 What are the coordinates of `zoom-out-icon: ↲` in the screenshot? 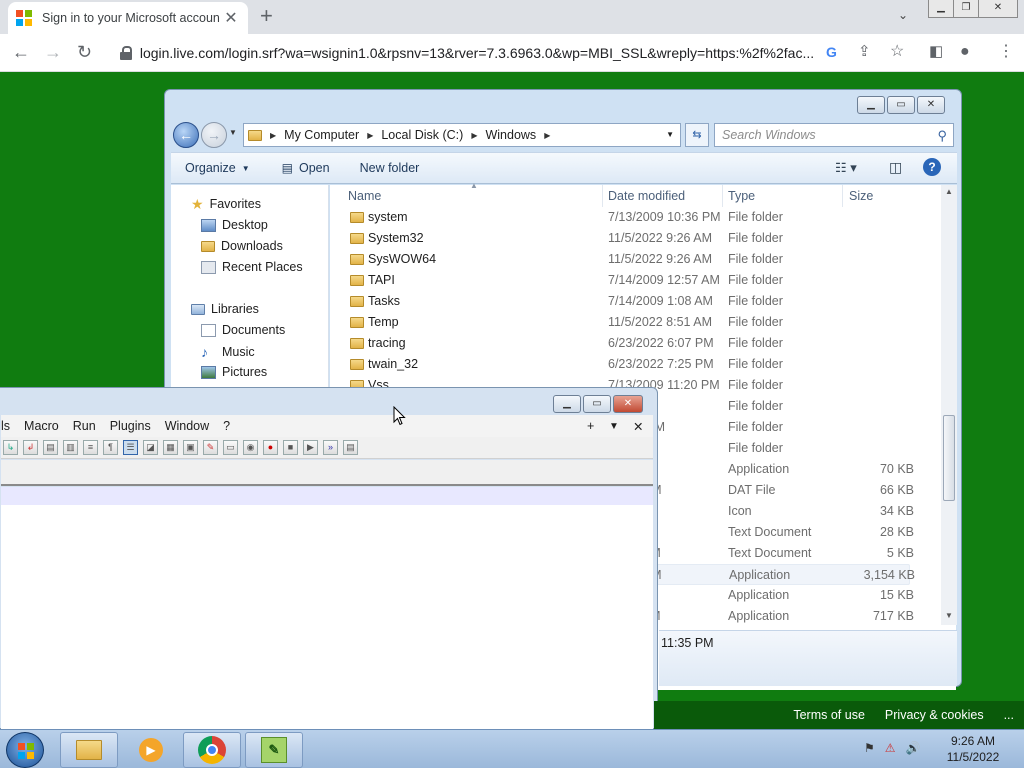 It's located at (30, 447).